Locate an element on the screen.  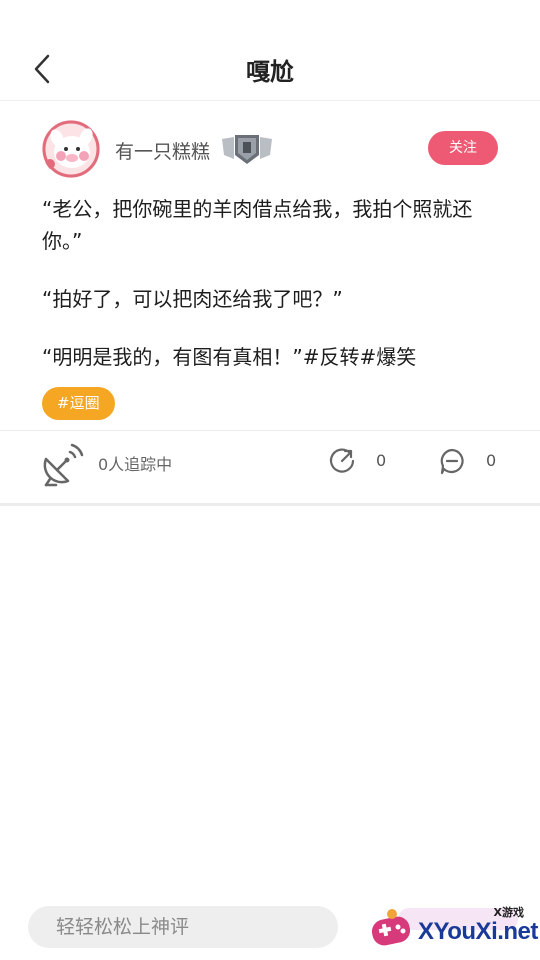
stats-bar: 0人追踪中 0 0 is located at coordinates (270, 468).